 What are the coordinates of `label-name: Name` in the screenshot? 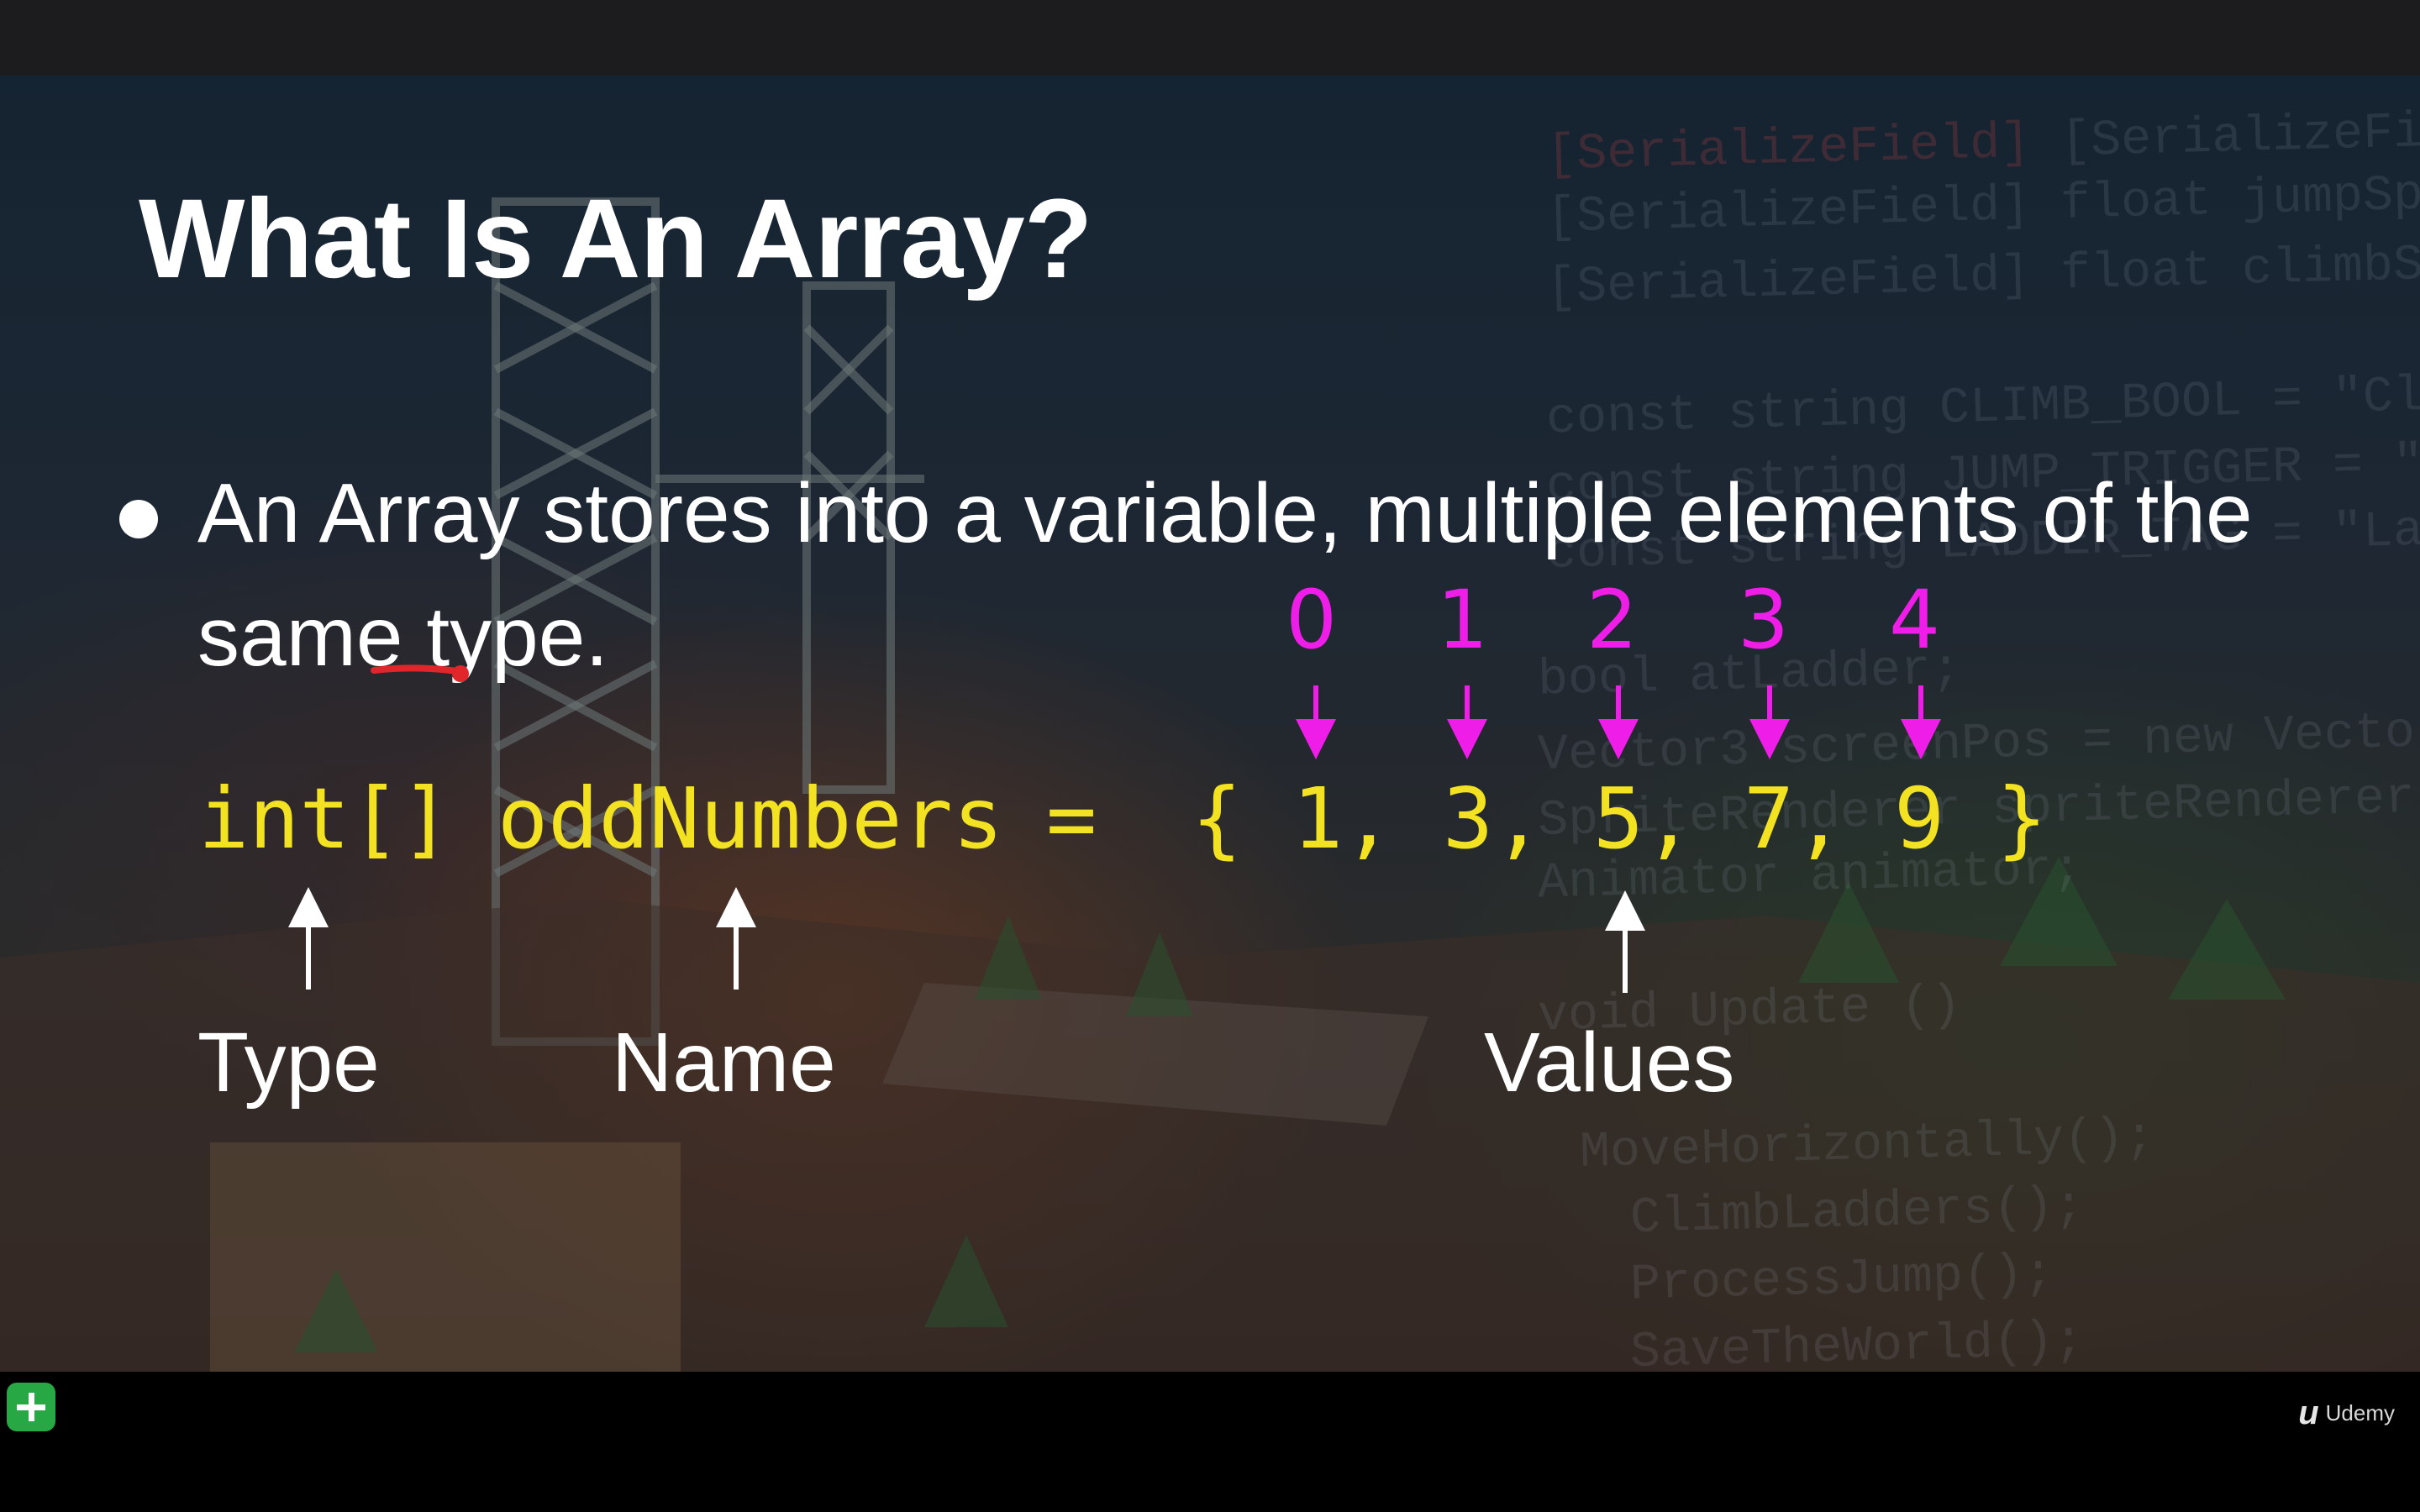 It's located at (724, 1063).